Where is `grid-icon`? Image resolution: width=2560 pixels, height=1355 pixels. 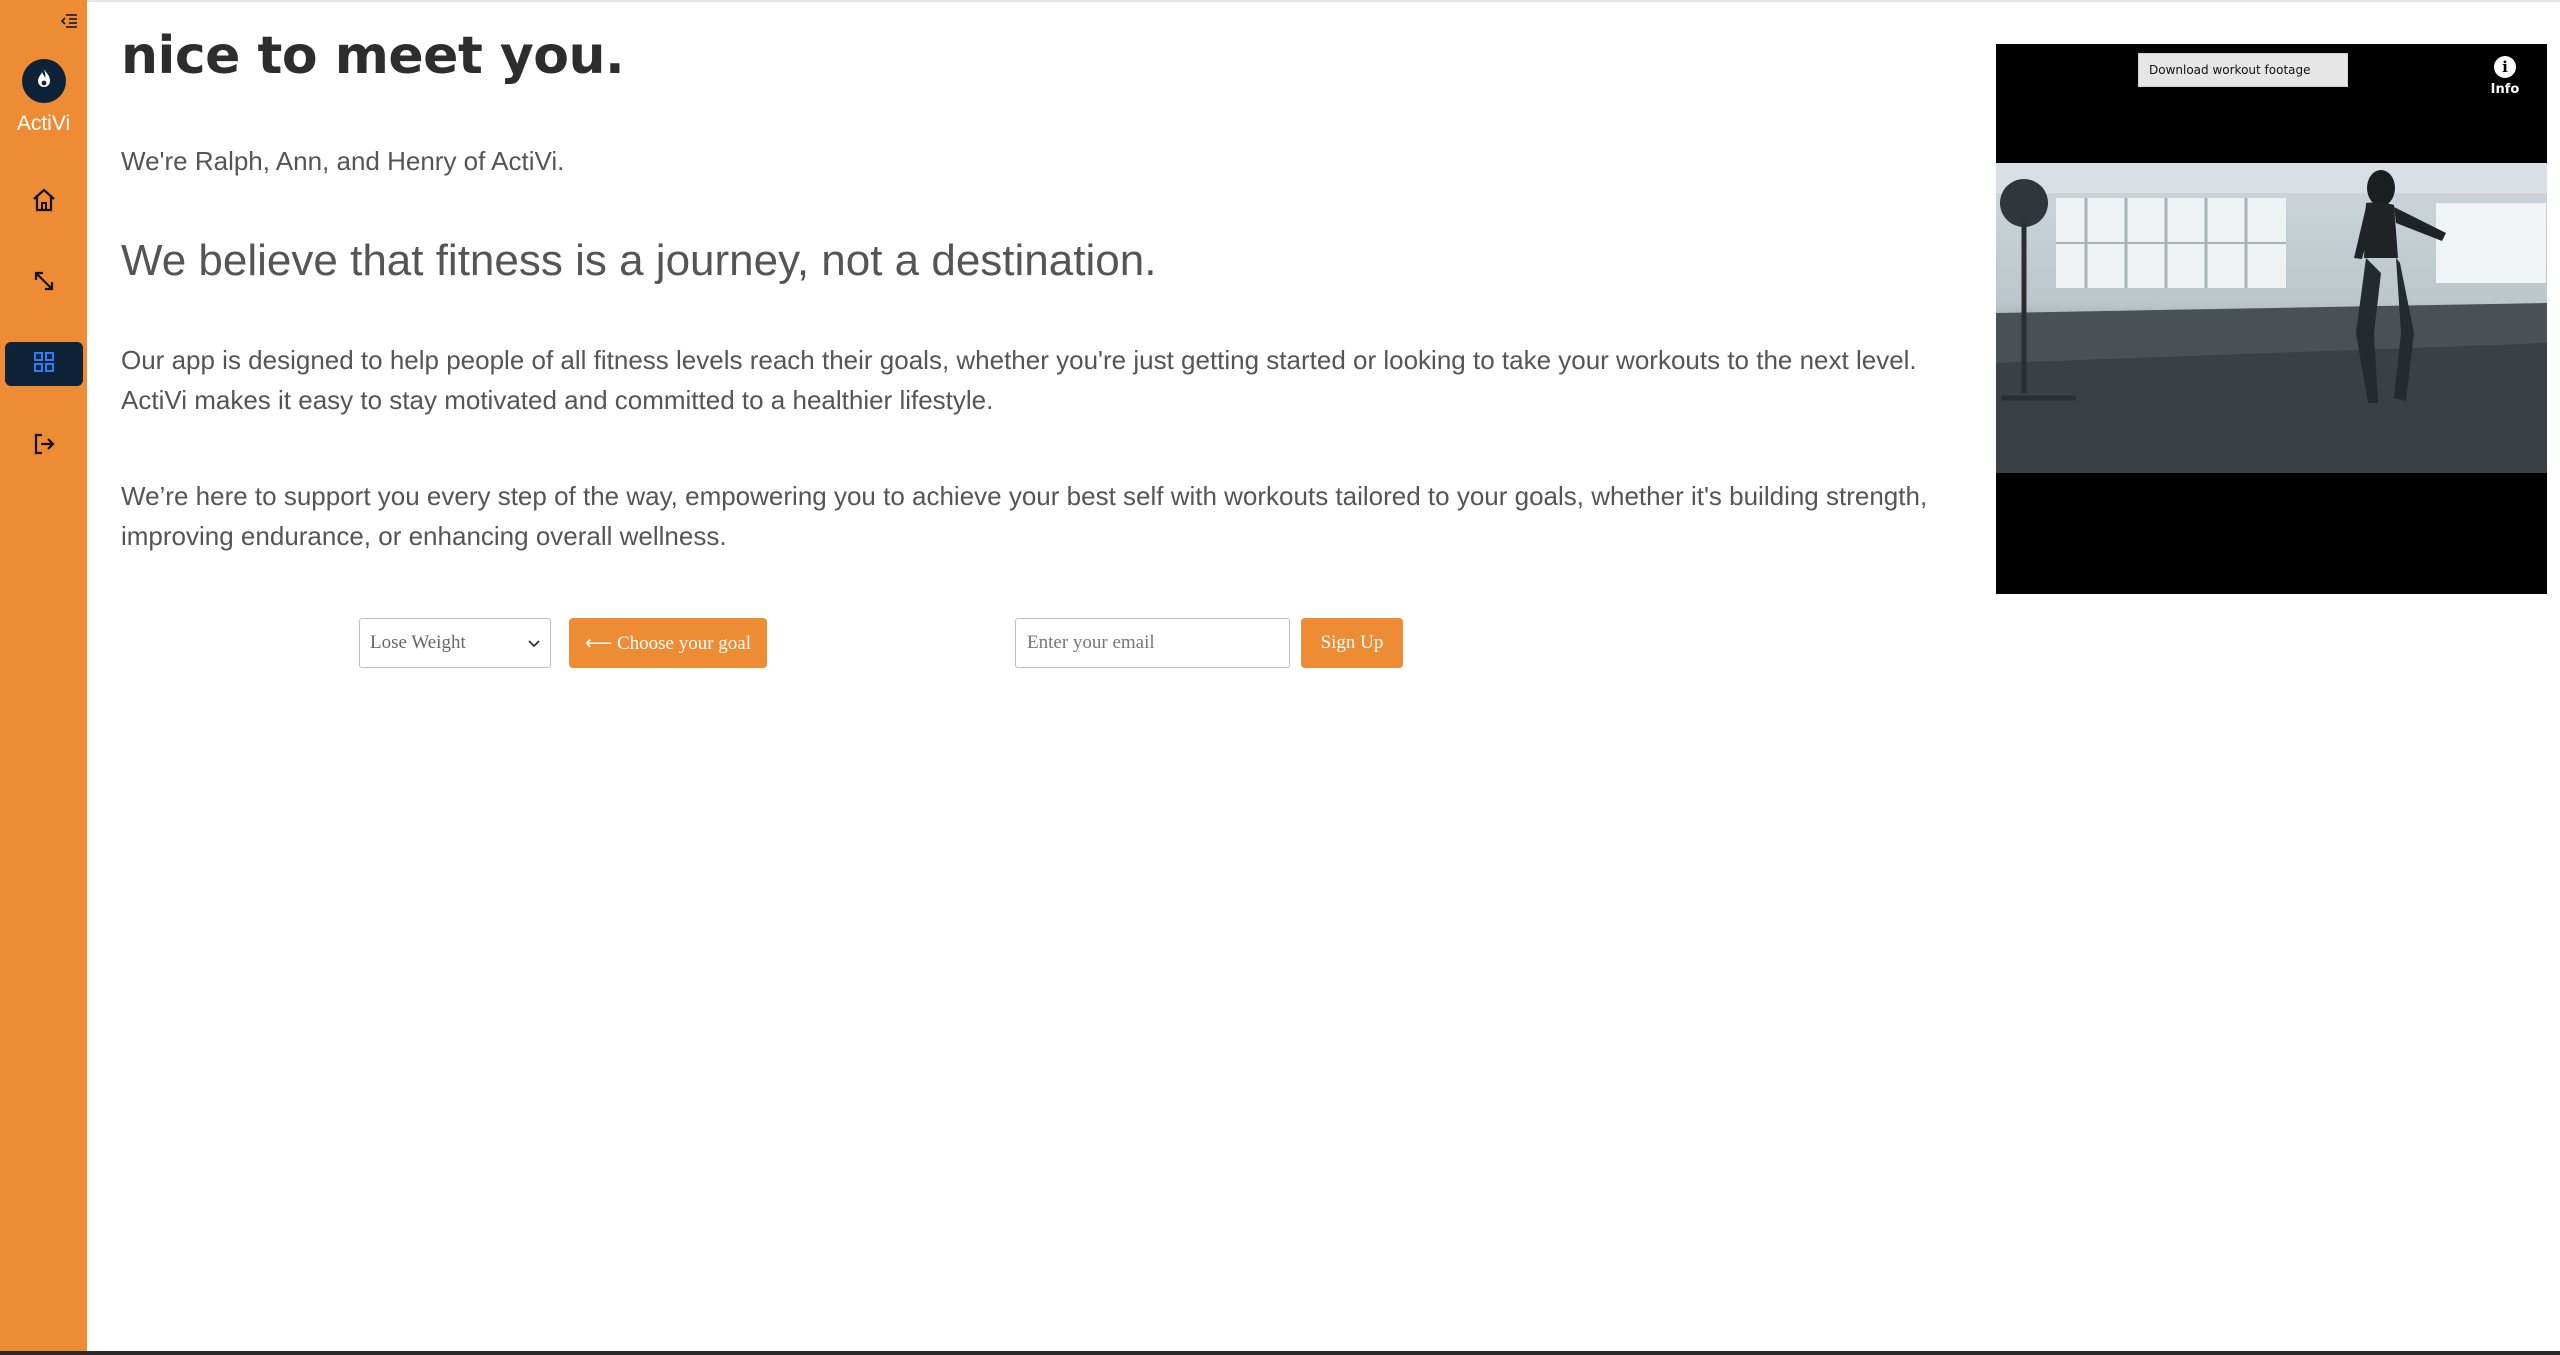 grid-icon is located at coordinates (44, 364).